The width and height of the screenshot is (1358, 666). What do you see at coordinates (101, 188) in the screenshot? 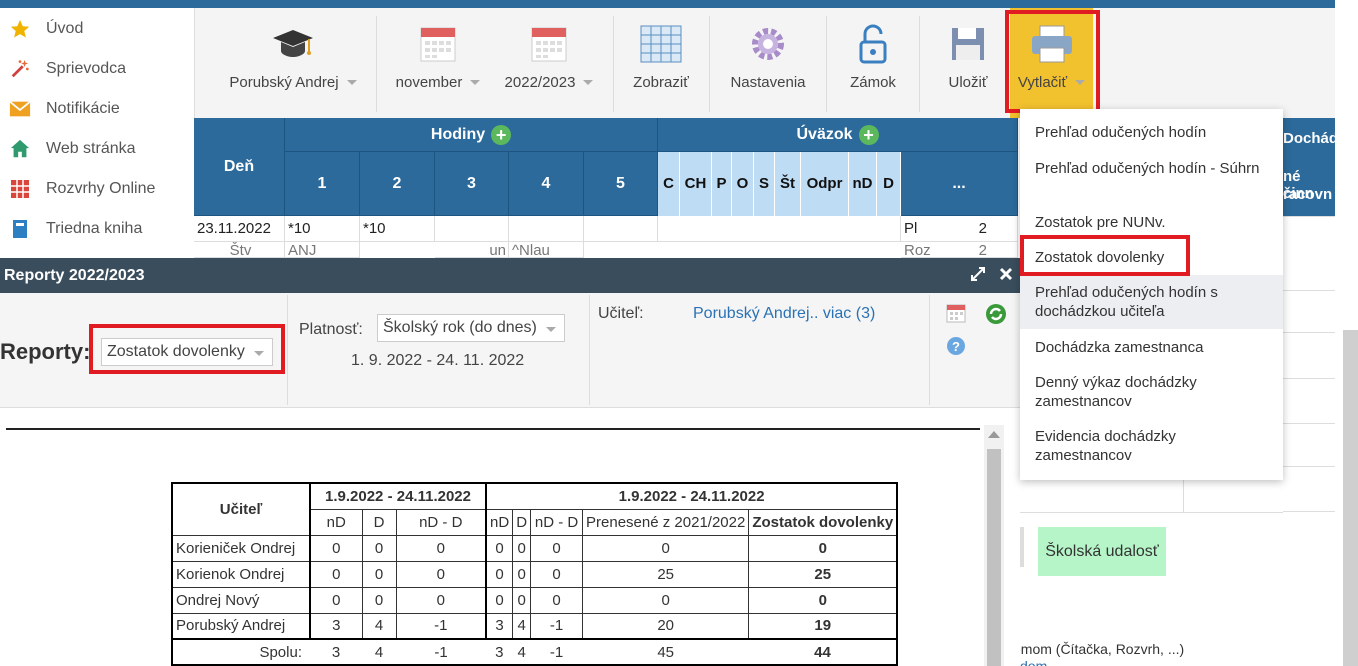
I see `sidebar-item-label: Rozvrhy Online` at bounding box center [101, 188].